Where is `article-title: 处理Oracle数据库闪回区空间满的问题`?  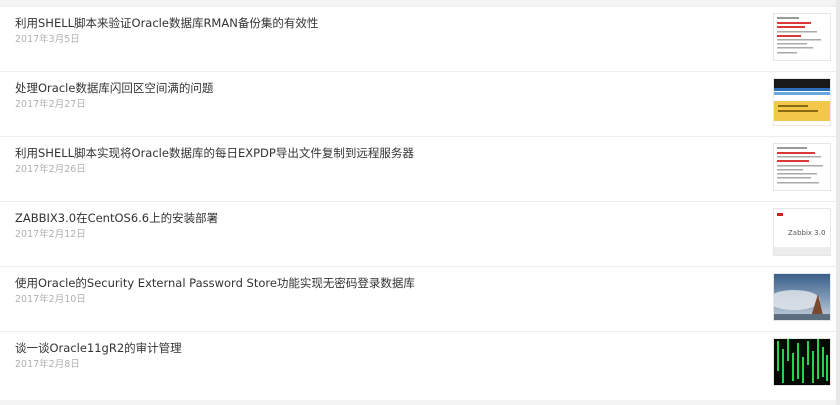 article-title: 处理Oracle数据库闪回区空间满的问题 is located at coordinates (114, 88).